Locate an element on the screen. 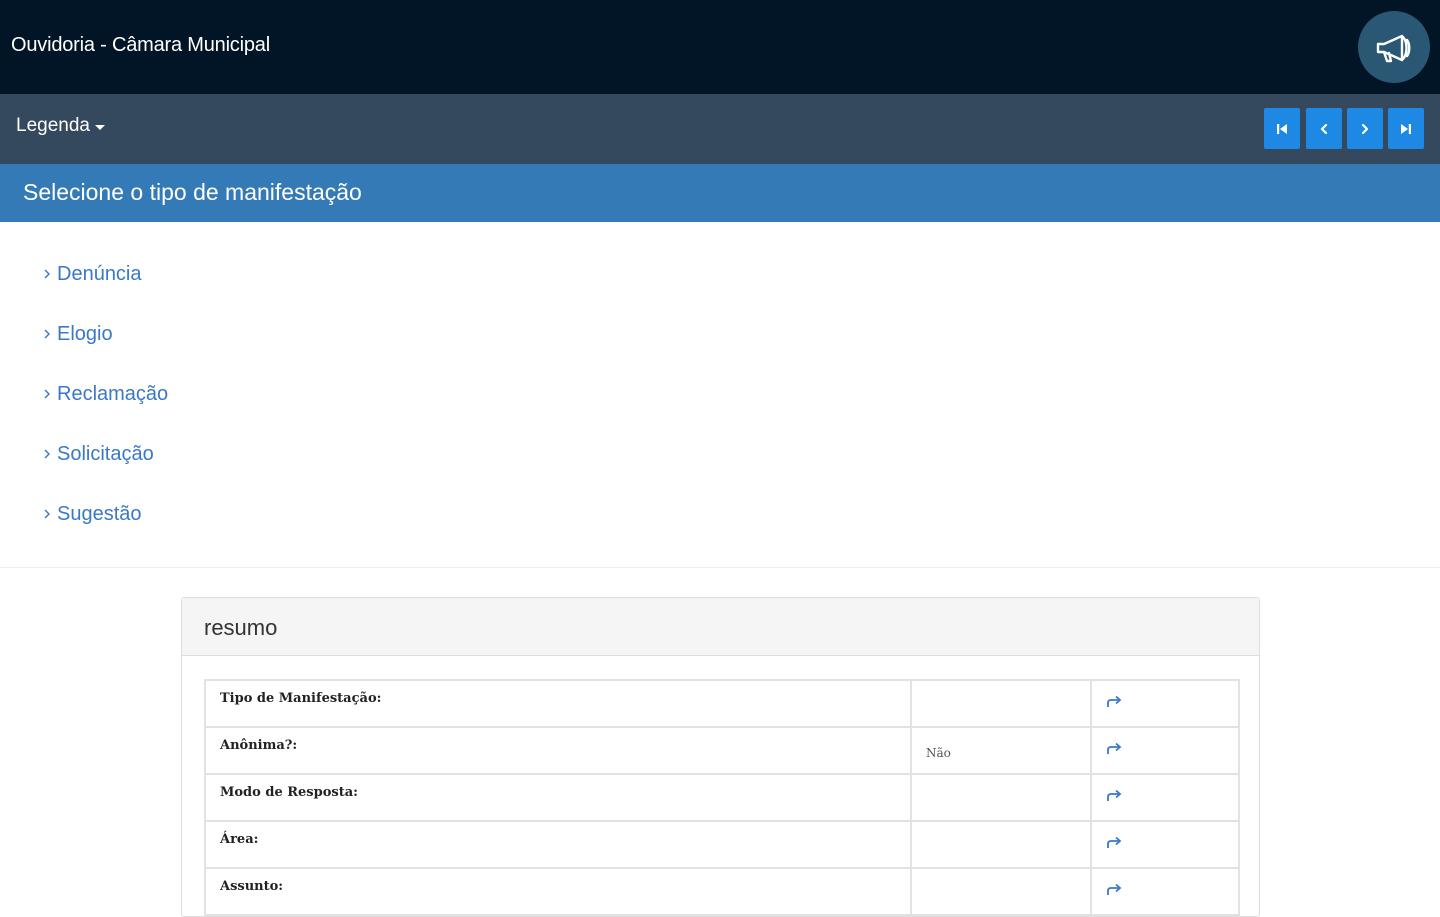 This screenshot has width=1440, height=917. type-item-label: Sugestão is located at coordinates (99, 513).